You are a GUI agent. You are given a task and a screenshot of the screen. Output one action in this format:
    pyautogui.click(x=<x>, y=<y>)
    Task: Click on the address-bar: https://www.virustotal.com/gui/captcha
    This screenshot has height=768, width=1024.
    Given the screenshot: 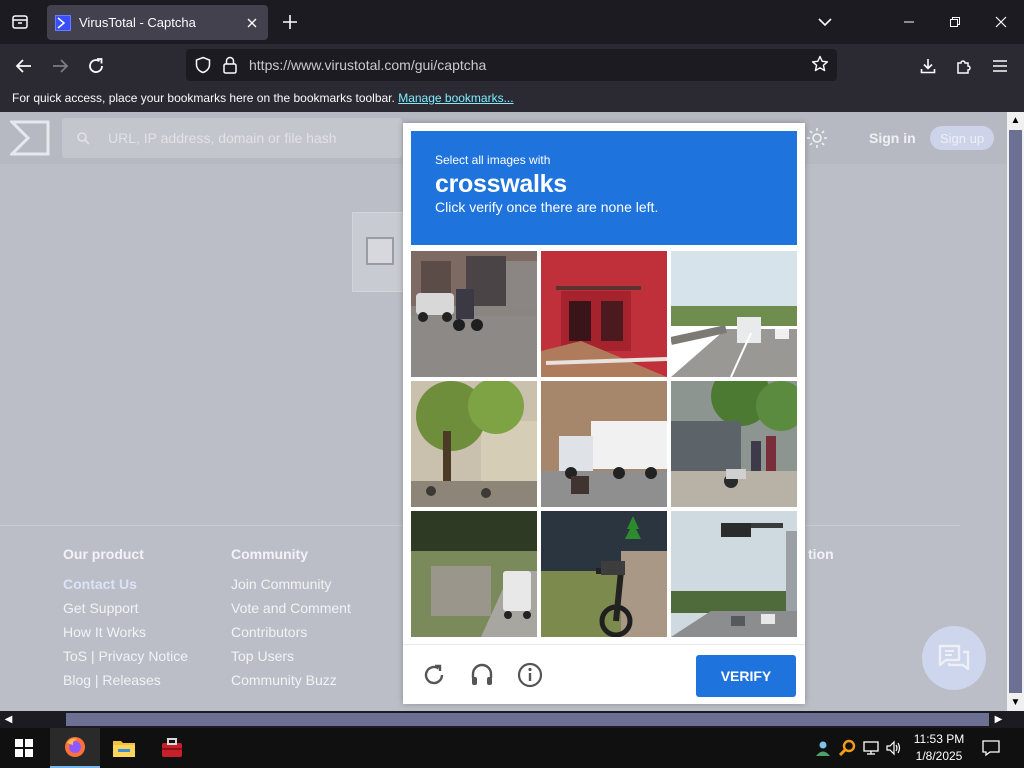 What is the action you would take?
    pyautogui.click(x=511, y=65)
    